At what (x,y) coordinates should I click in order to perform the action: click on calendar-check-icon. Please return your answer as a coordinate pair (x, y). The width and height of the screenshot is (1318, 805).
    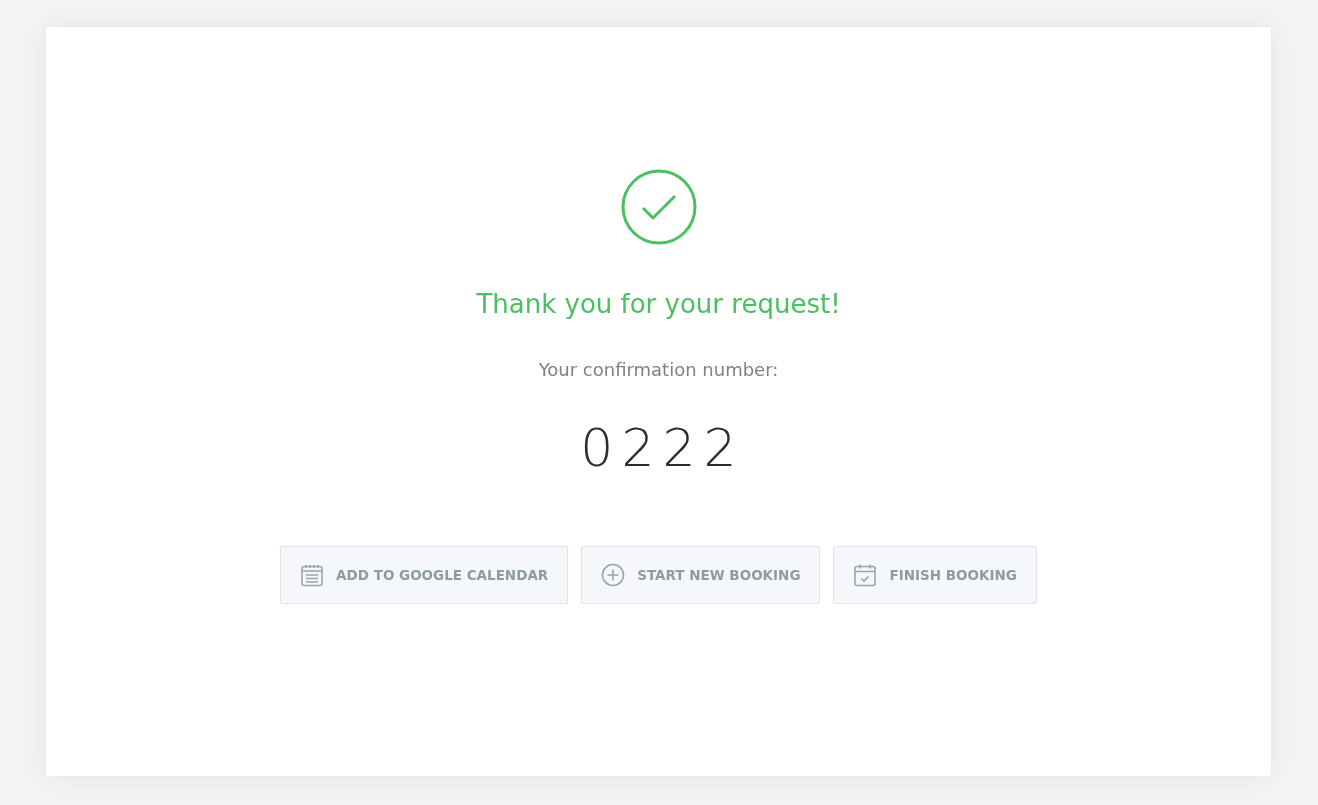
    Looking at the image, I should click on (865, 575).